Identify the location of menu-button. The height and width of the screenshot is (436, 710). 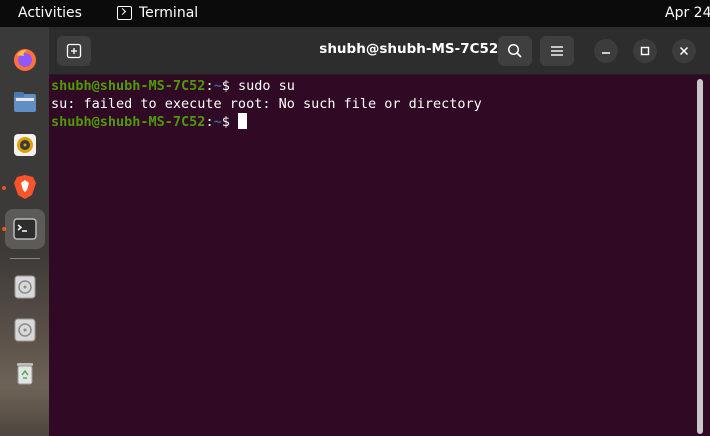
(557, 51).